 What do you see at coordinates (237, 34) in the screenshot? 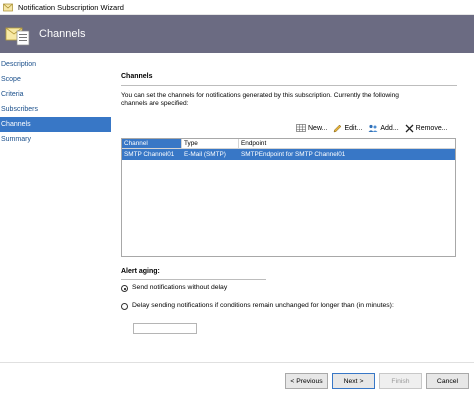
I see `page-header: Channels` at bounding box center [237, 34].